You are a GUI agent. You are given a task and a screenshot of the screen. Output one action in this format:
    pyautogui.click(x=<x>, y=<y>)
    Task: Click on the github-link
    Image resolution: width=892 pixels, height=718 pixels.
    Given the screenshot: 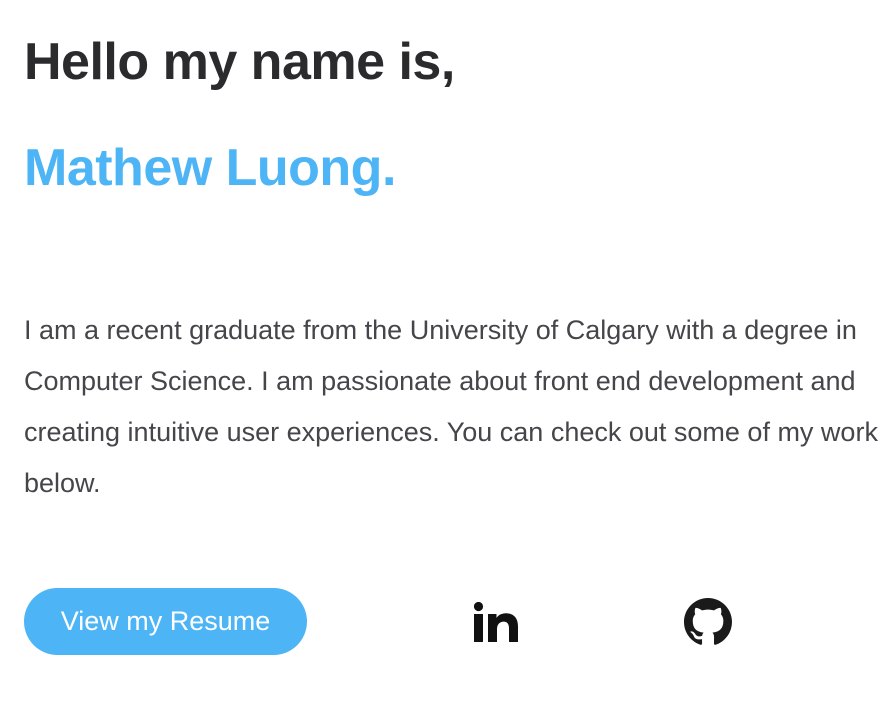 What is the action you would take?
    pyautogui.click(x=708, y=621)
    